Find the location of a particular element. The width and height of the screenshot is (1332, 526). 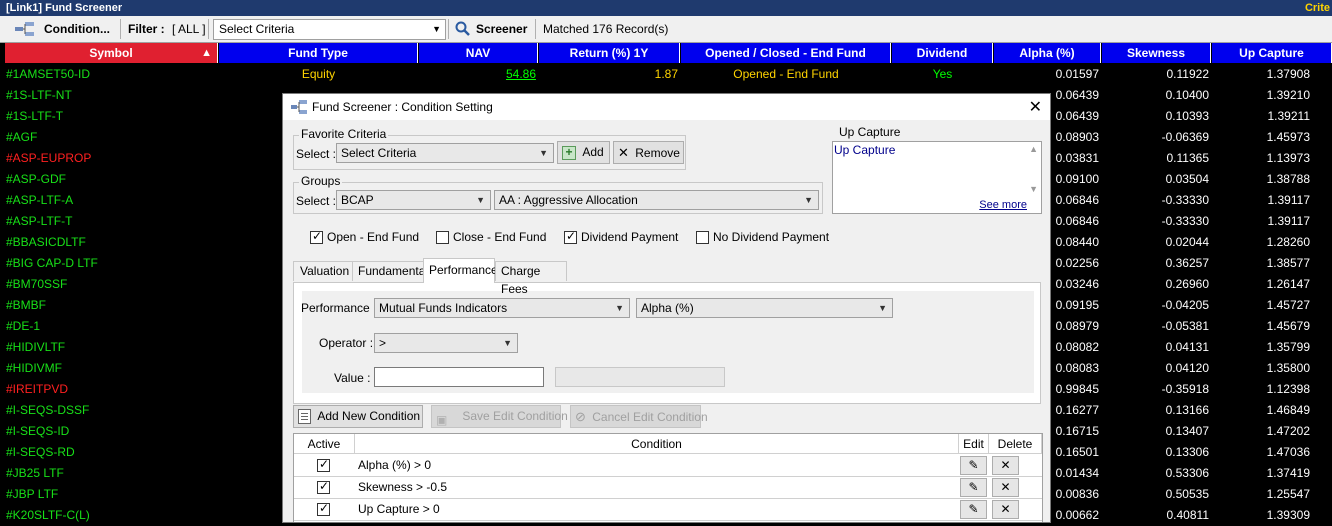

favorite-criteria-select: Select Criteria ▼ is located at coordinates (445, 153).